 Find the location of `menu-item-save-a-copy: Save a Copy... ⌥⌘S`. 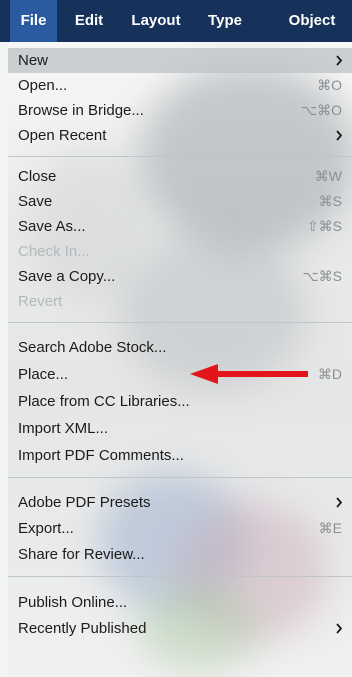

menu-item-save-a-copy: Save a Copy... ⌥⌘S is located at coordinates (180, 276).